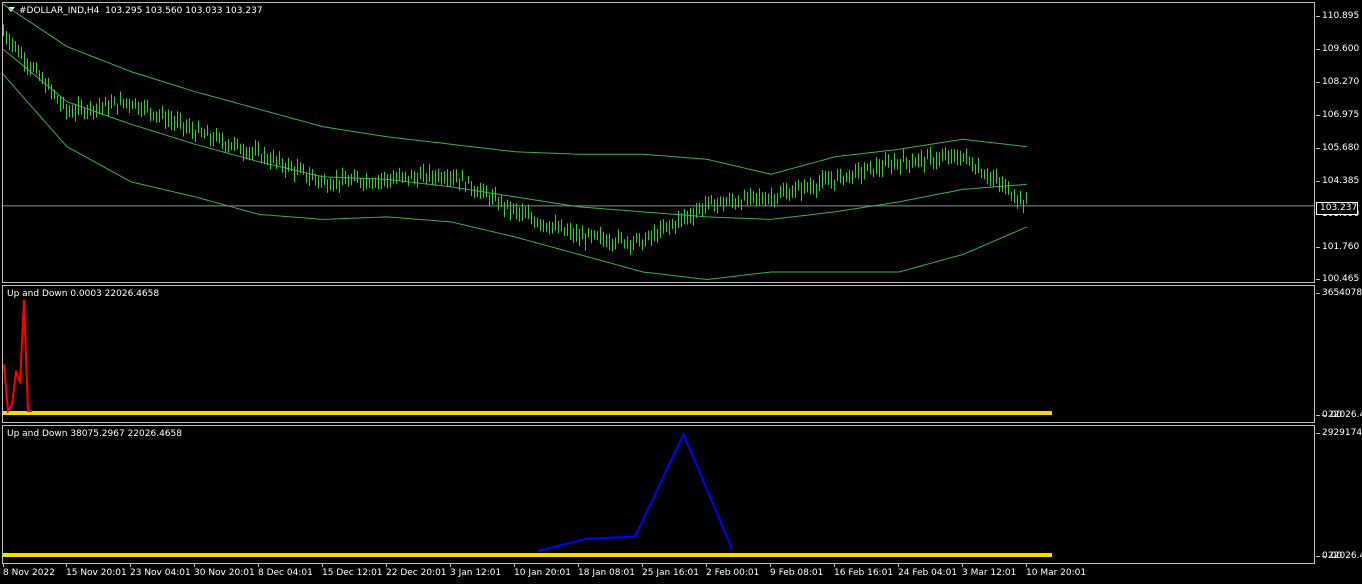 Image resolution: width=1362 pixels, height=584 pixels. I want to click on indicator1-line, so click(17, 356).